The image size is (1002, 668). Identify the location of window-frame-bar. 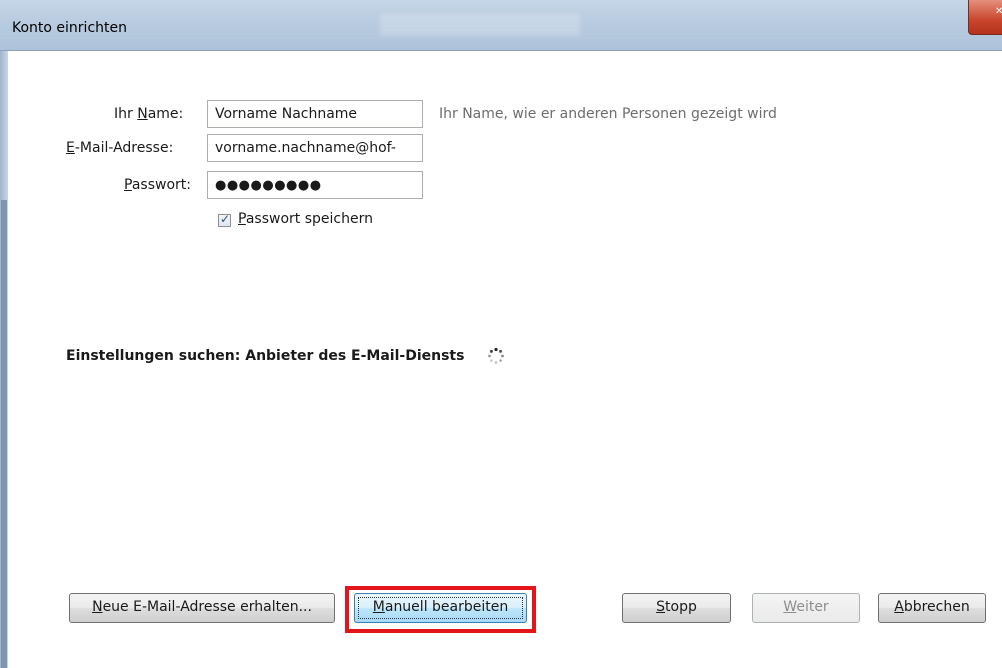
(4, 434).